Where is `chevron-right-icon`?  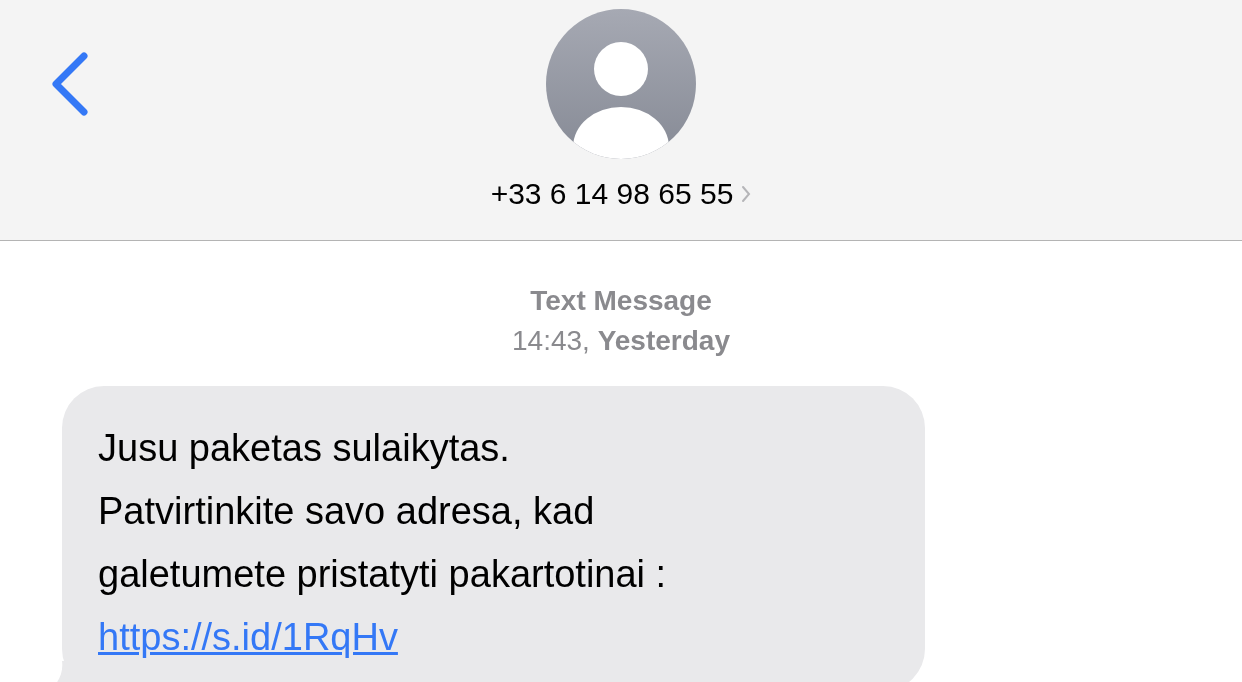
chevron-right-icon is located at coordinates (746, 193).